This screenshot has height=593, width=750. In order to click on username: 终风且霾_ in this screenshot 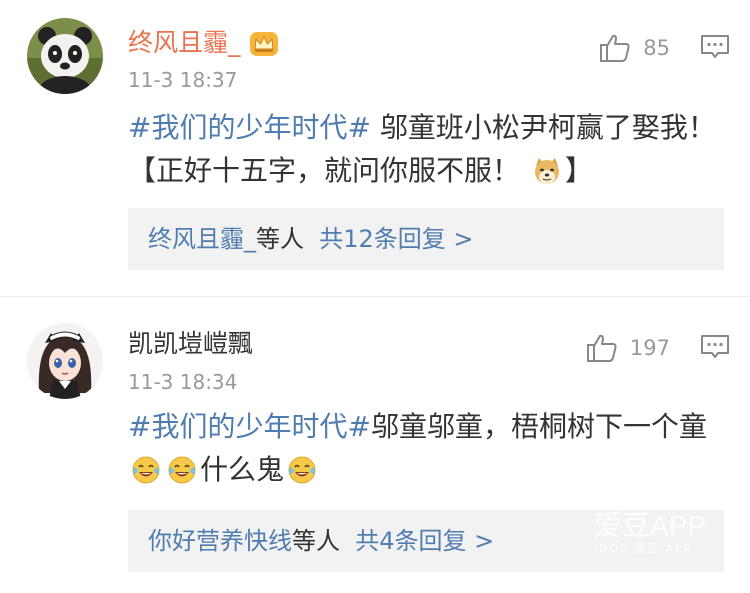, I will do `click(203, 43)`.